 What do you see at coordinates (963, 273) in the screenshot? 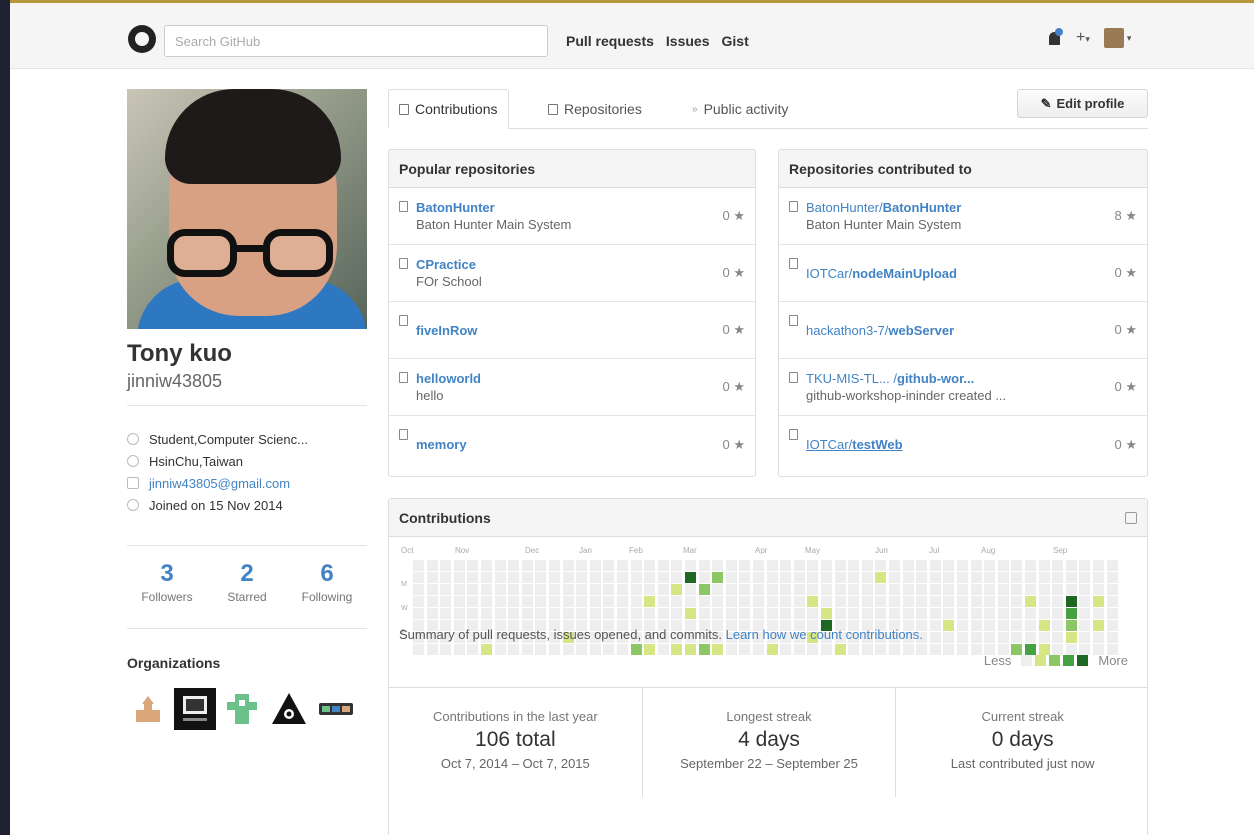
I see `list-item: IOTCar/nodeMainUpload 0 ★` at bounding box center [963, 273].